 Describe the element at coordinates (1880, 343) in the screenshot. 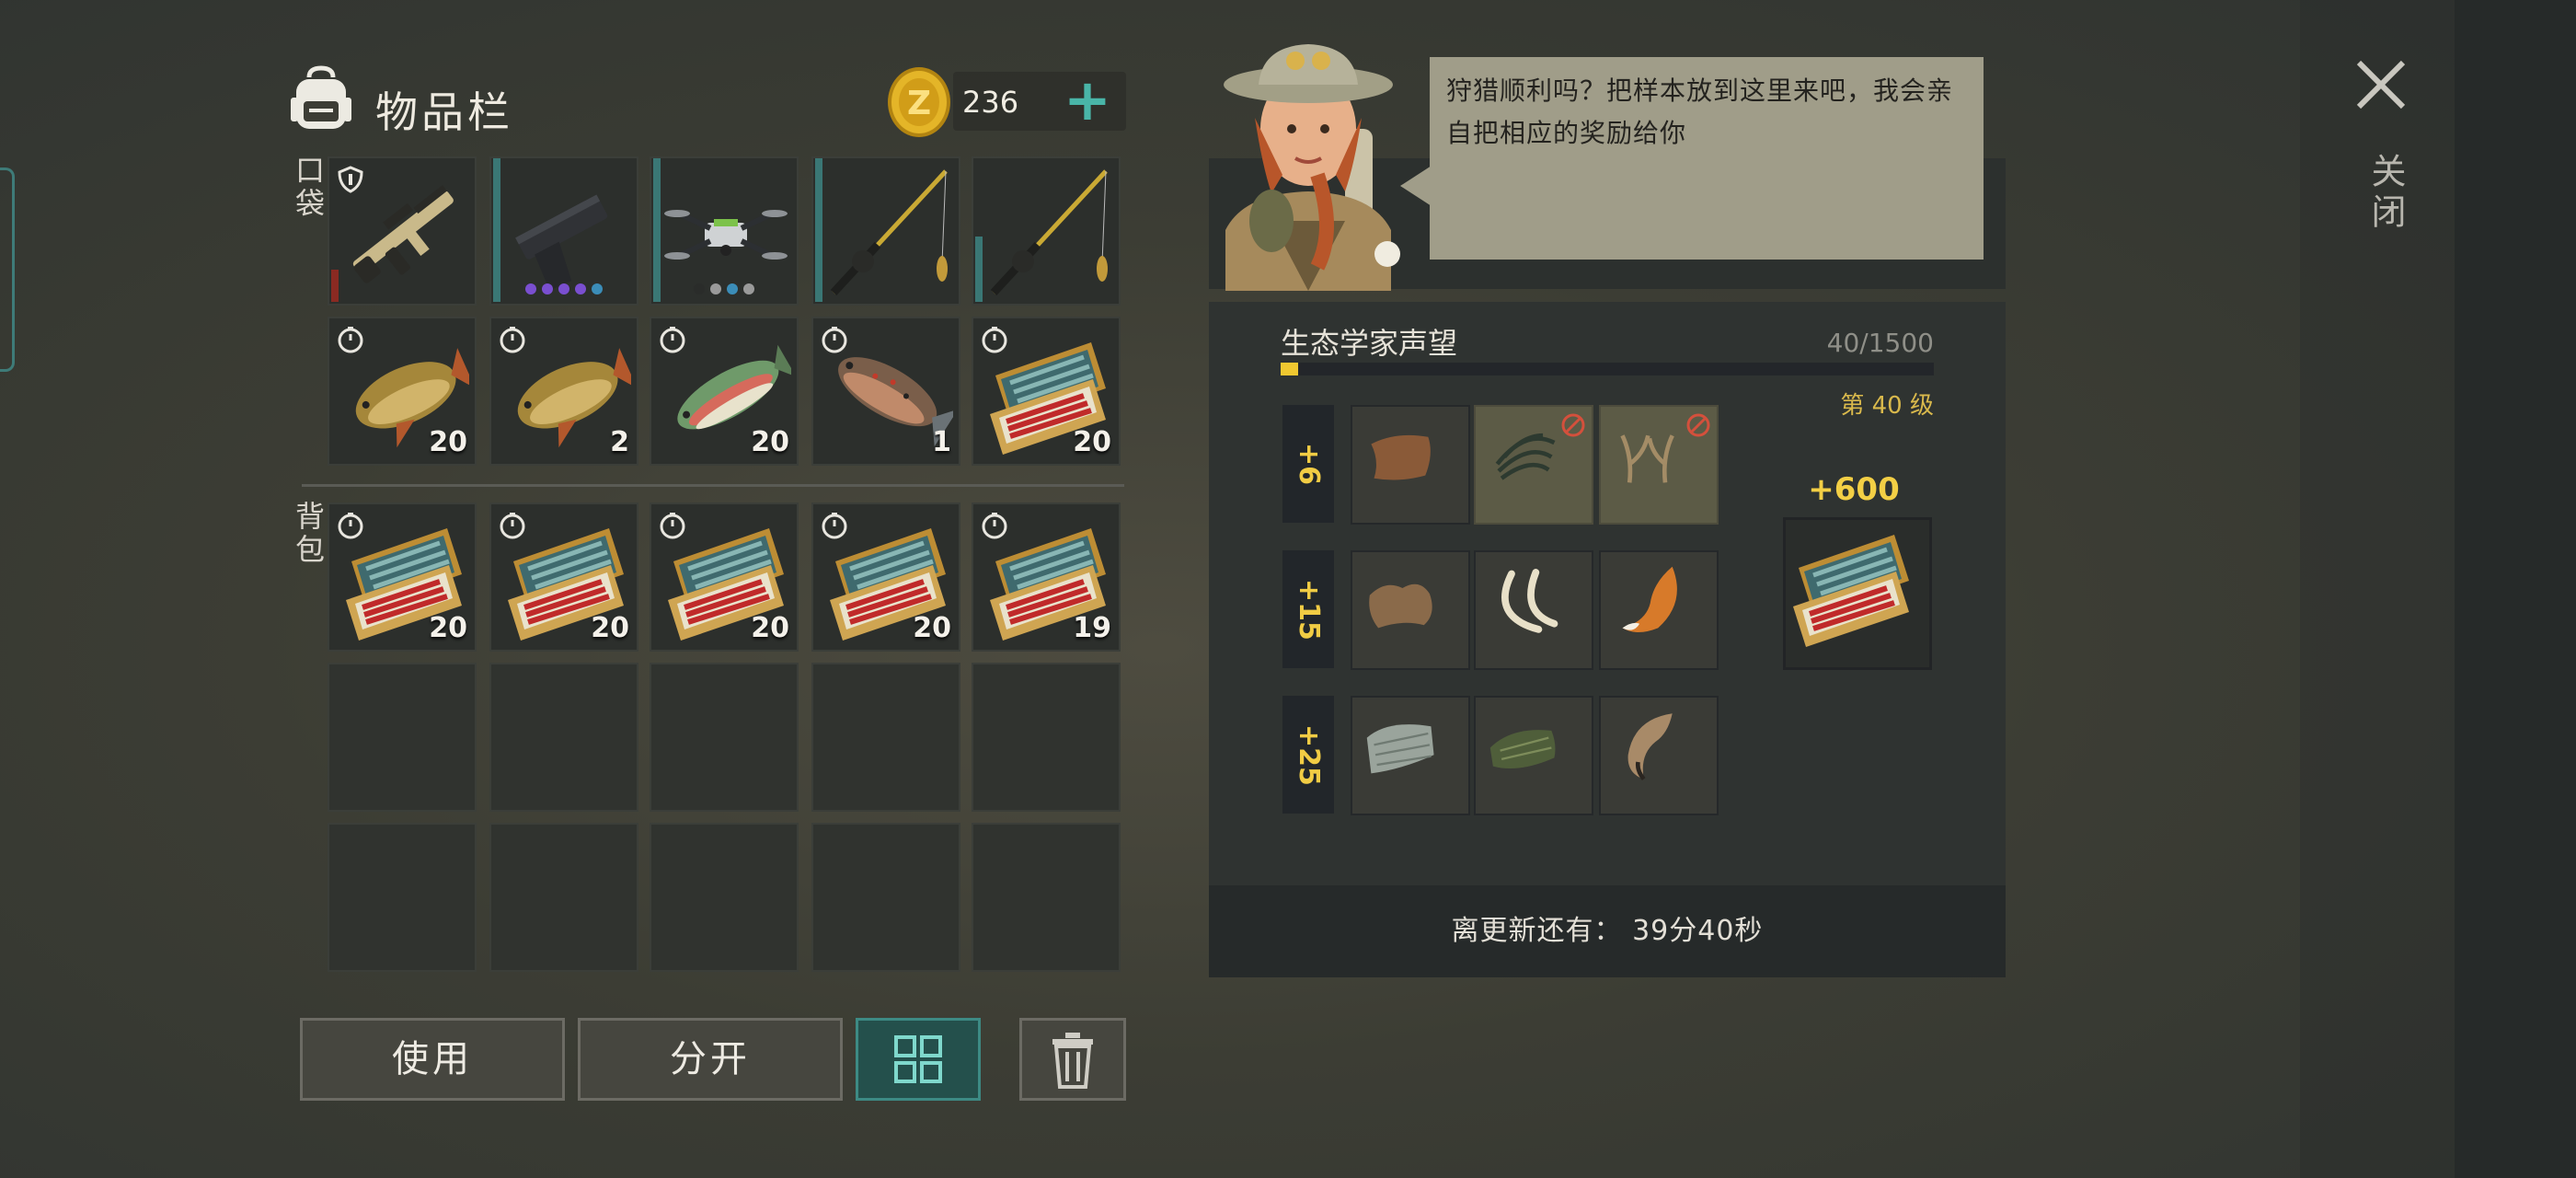

I see `reputation-value: 40/1500` at that location.